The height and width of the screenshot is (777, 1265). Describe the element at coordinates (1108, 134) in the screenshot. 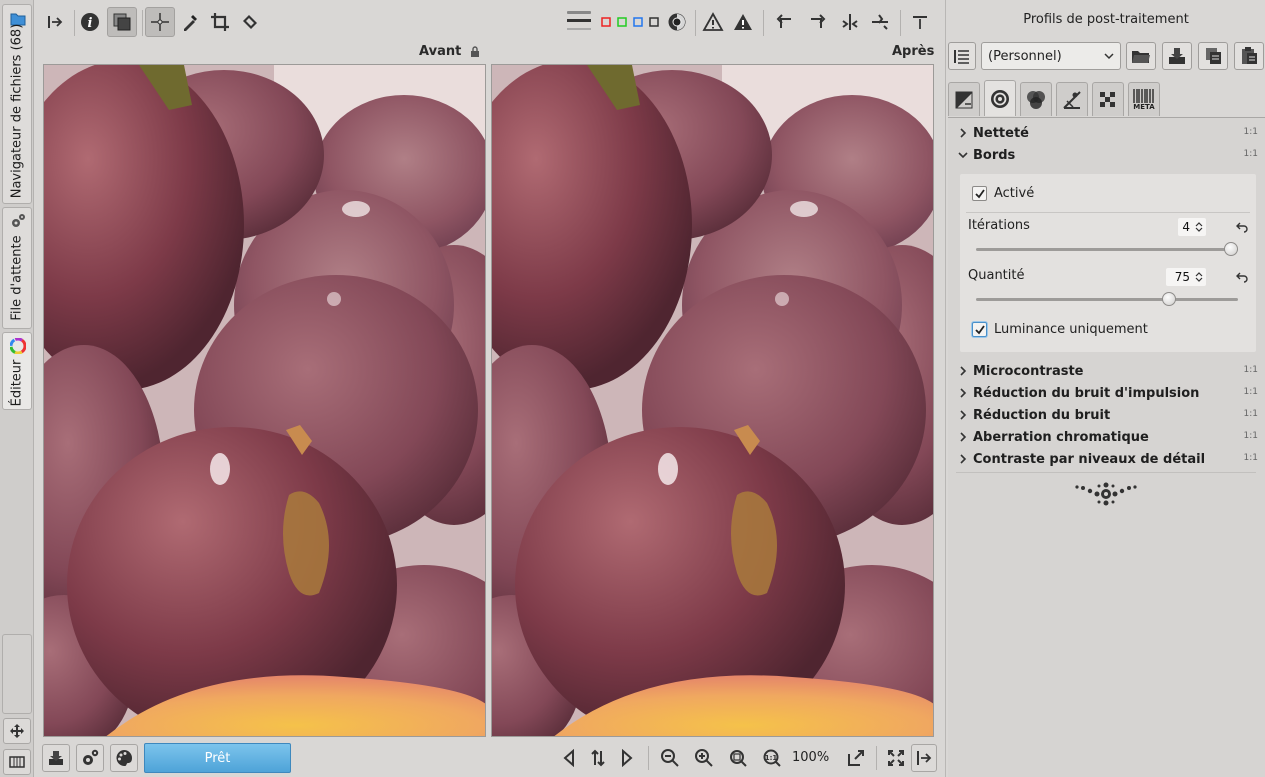

I see `section-sharpening: Netteté 1:1` at that location.